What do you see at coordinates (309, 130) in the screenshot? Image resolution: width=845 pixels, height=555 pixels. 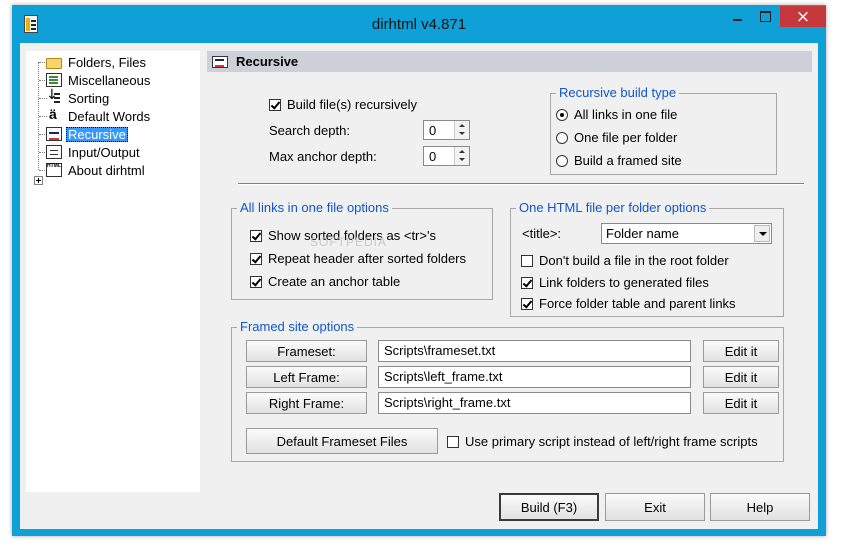 I see `search-depth-label: Search depth:` at bounding box center [309, 130].